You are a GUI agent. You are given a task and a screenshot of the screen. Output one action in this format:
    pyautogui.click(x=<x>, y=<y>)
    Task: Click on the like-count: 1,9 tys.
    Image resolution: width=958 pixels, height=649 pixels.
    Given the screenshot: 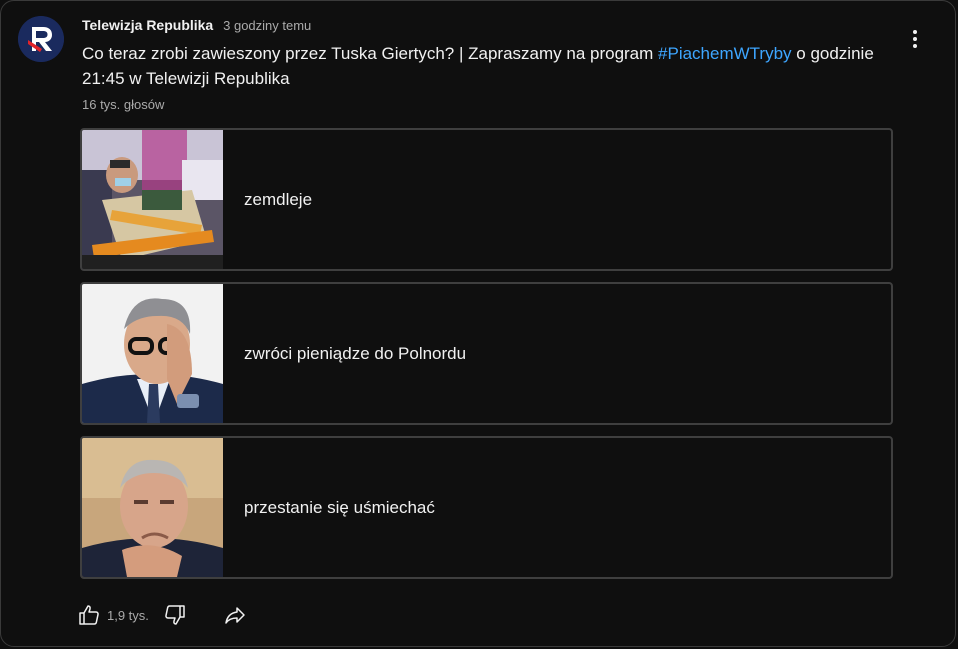 What is the action you would take?
    pyautogui.click(x=128, y=615)
    